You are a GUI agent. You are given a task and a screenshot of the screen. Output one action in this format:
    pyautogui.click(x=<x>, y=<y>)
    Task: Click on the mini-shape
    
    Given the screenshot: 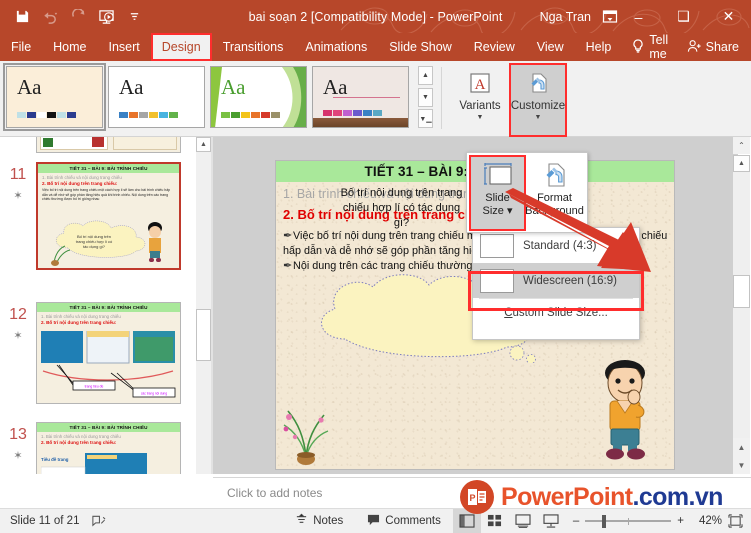 What is the action you would take?
    pyautogui.click(x=145, y=143)
    